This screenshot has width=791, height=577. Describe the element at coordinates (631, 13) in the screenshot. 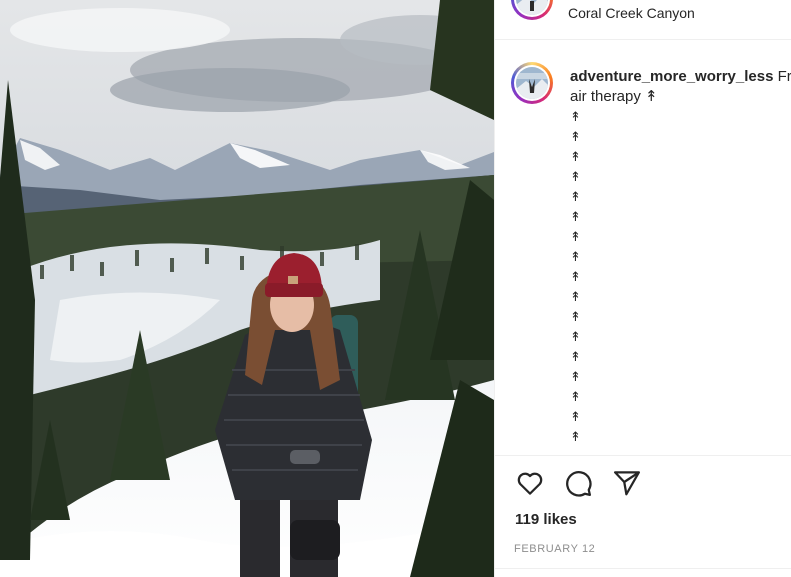

I see `post-location: Coral Creek Canyon` at that location.